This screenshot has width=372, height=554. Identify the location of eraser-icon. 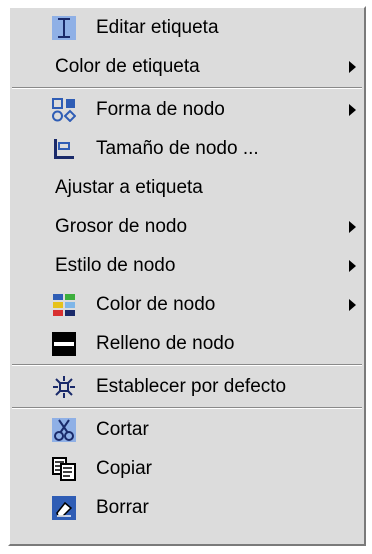
(64, 507).